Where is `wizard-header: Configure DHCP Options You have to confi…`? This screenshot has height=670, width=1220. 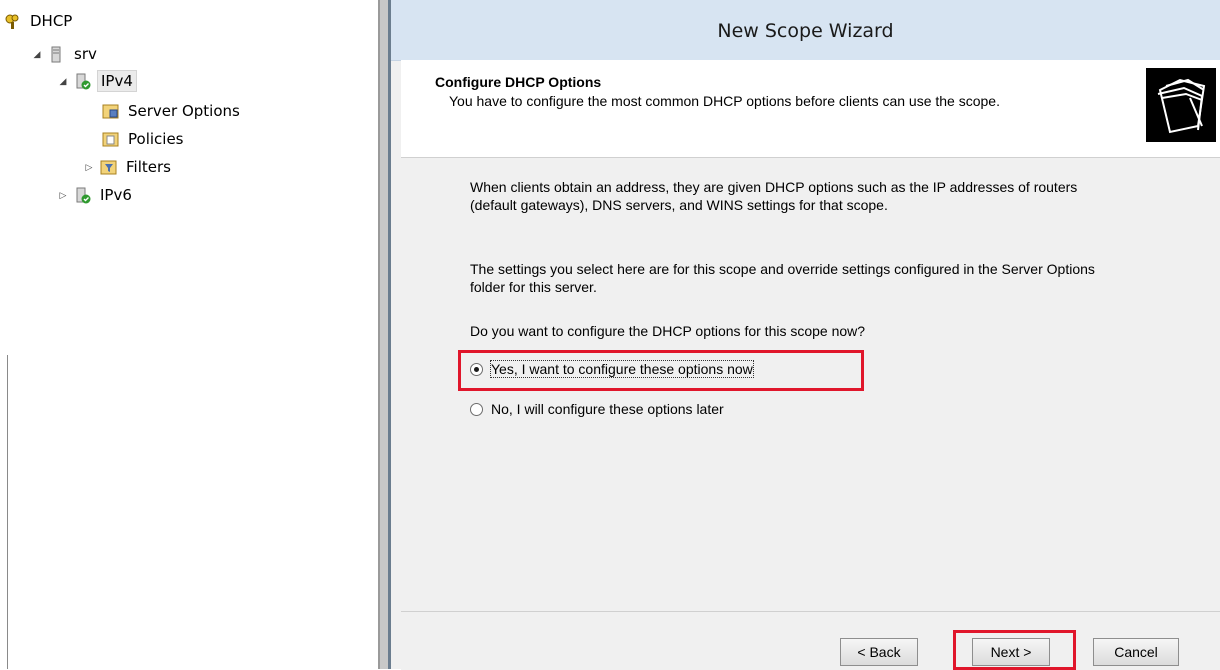 wizard-header: Configure DHCP Options You have to confi… is located at coordinates (810, 109).